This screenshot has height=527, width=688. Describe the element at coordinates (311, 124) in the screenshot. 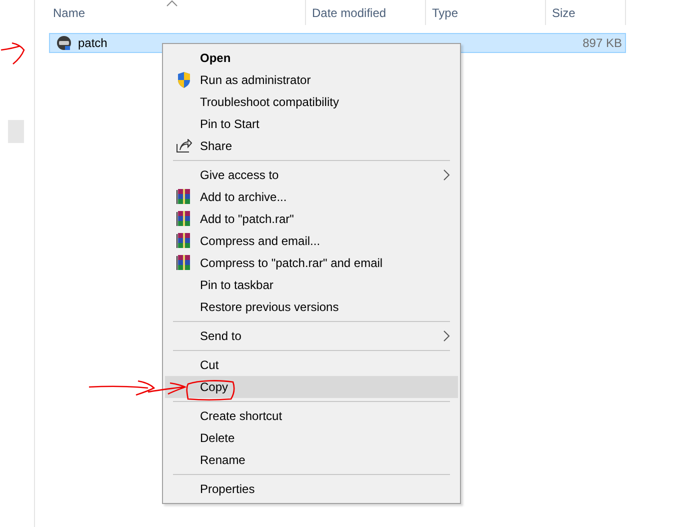

I see `menu-item: Pin to Start` at that location.